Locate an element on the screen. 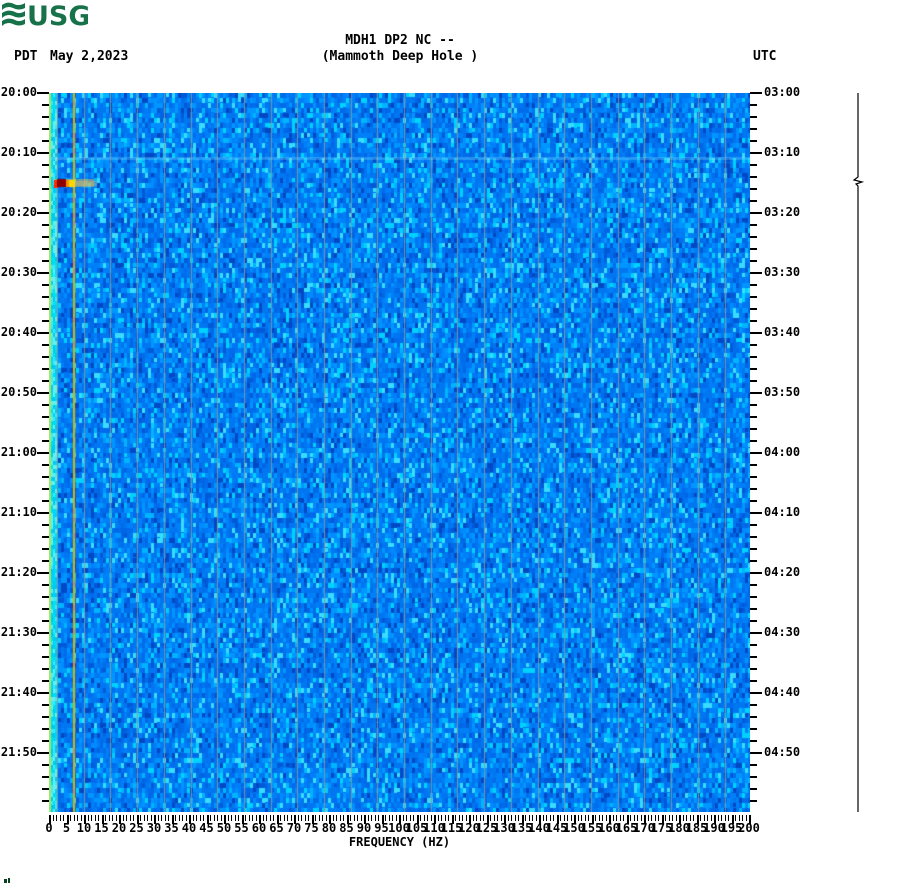 The image size is (902, 893). frequency-axis-label: FREQUENCY (HZ) is located at coordinates (399, 842).